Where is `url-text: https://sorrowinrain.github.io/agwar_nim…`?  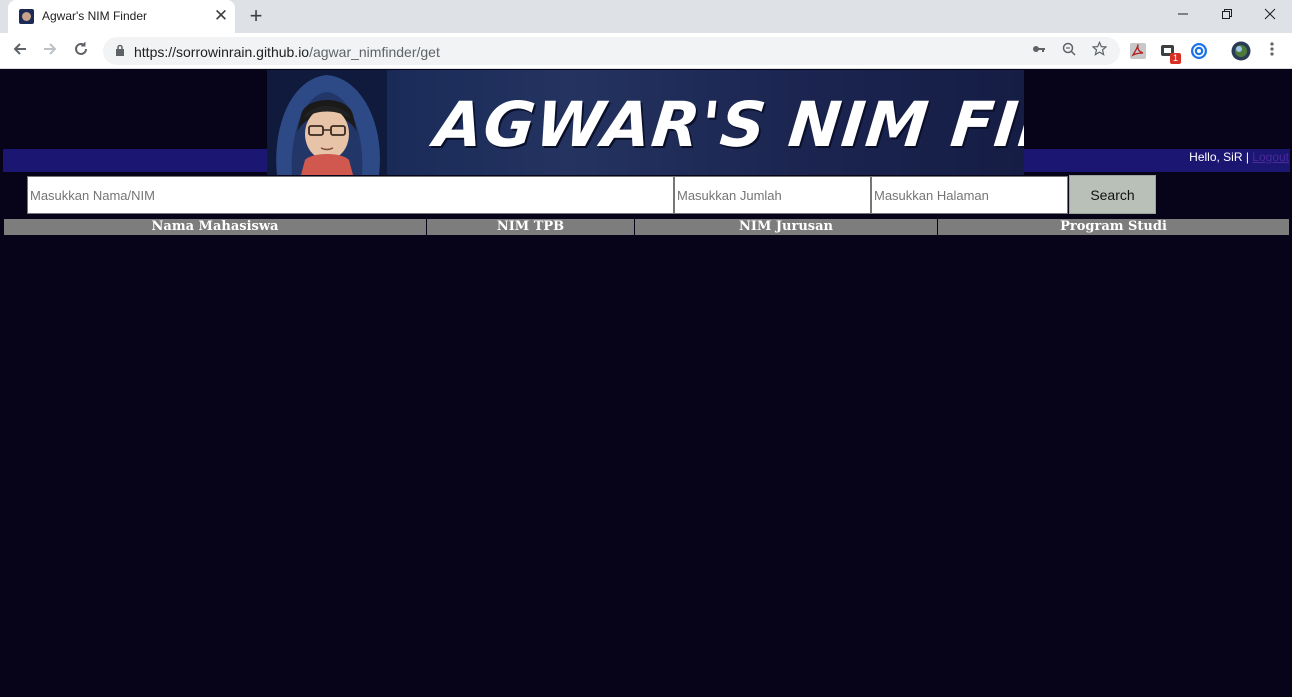 url-text: https://sorrowinrain.github.io/agwar_nim… is located at coordinates (287, 52).